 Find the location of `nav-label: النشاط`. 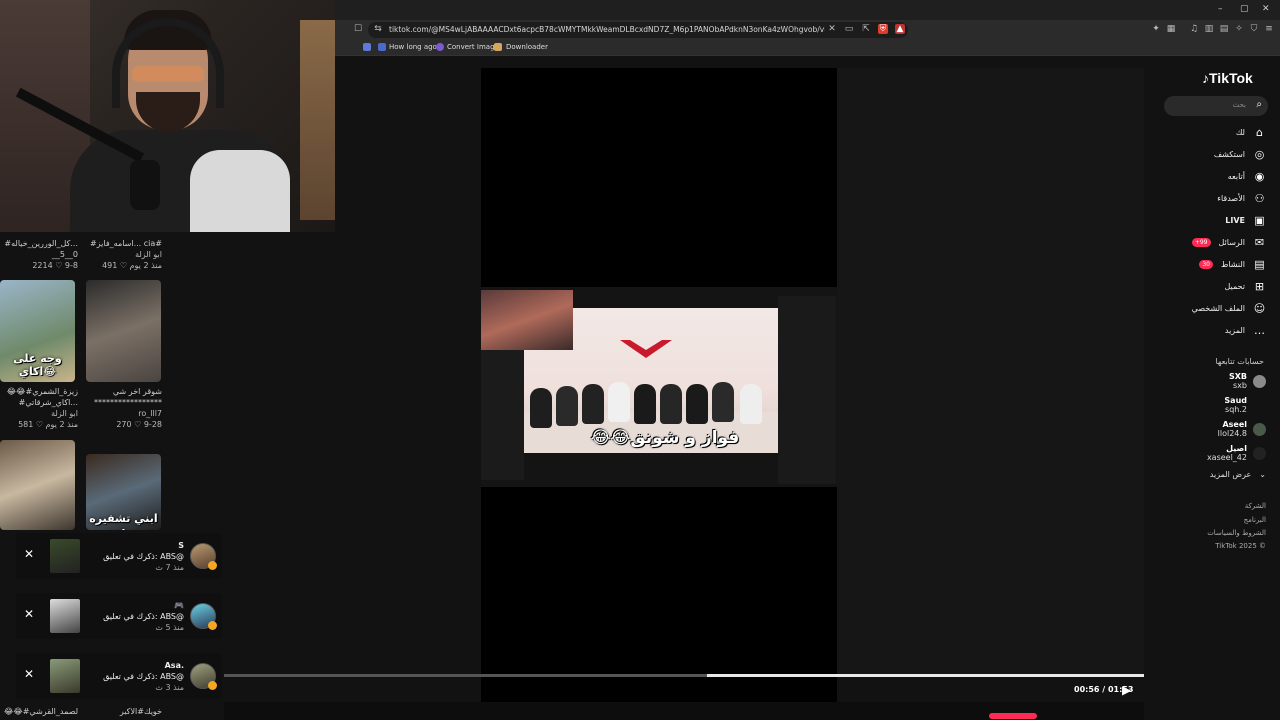

nav-label: النشاط is located at coordinates (1232, 264).